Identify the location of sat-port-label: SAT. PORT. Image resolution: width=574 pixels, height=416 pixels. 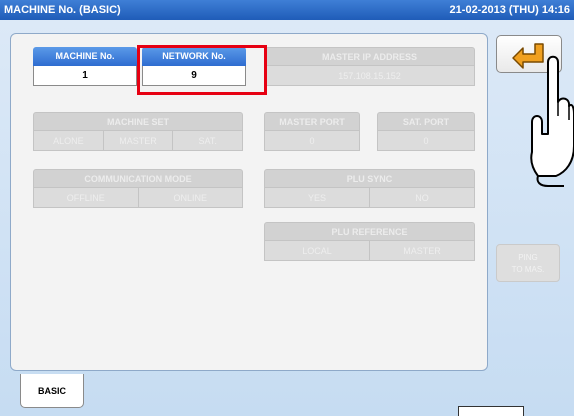
(426, 121).